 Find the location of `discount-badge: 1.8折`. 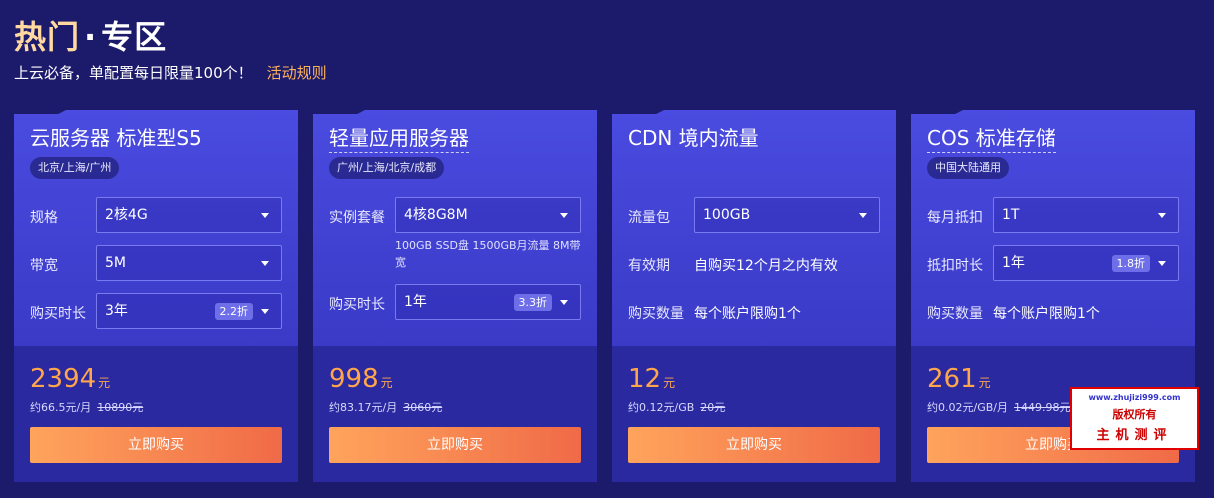

discount-badge: 1.8折 is located at coordinates (1130, 263).